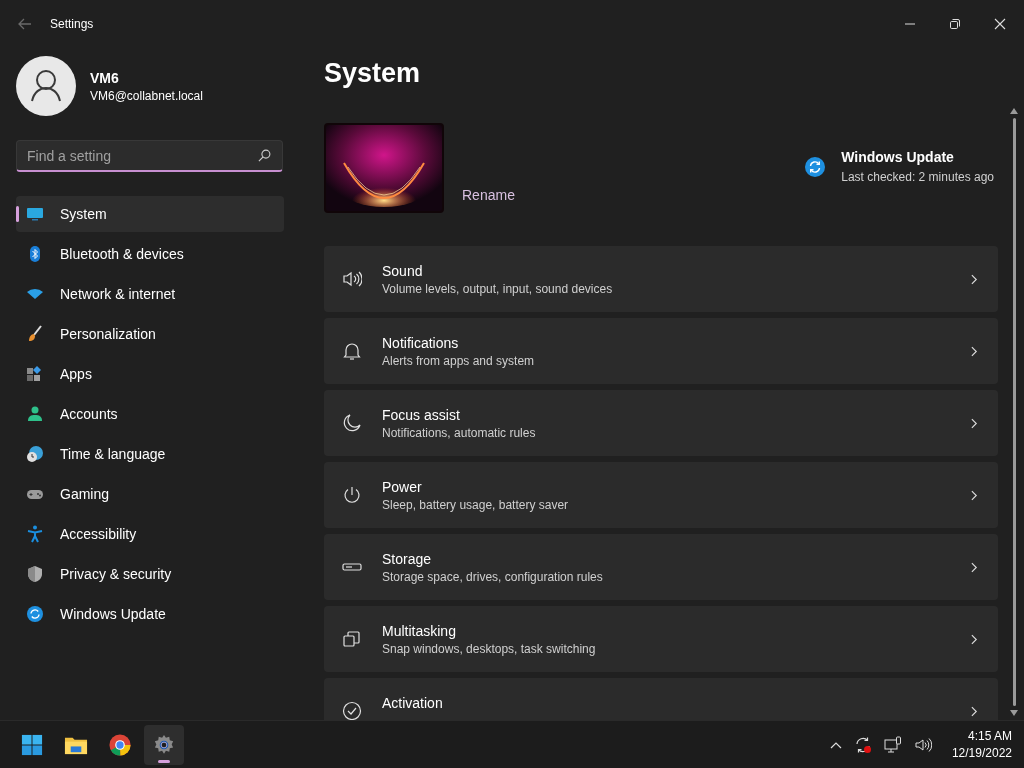  Describe the element at coordinates (150, 454) in the screenshot. I see `sidebar-item: Time & language` at that location.